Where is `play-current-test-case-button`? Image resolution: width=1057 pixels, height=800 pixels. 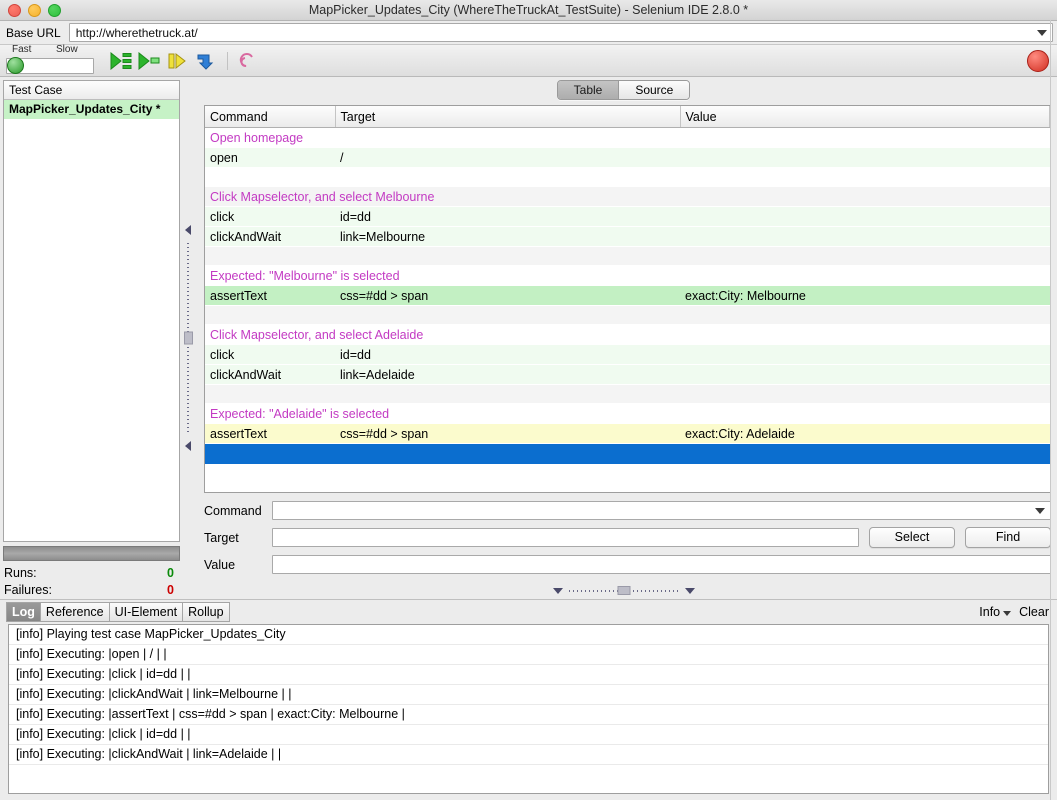 play-current-test-case-button is located at coordinates (149, 61).